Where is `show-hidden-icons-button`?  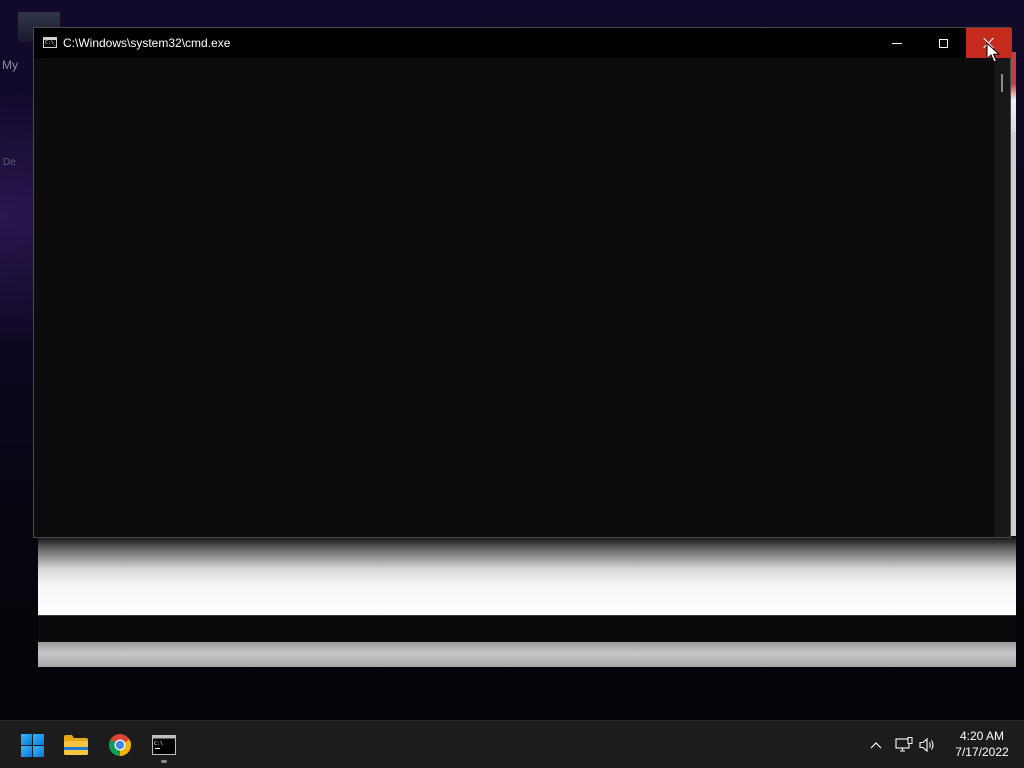 show-hidden-icons-button is located at coordinates (876, 745).